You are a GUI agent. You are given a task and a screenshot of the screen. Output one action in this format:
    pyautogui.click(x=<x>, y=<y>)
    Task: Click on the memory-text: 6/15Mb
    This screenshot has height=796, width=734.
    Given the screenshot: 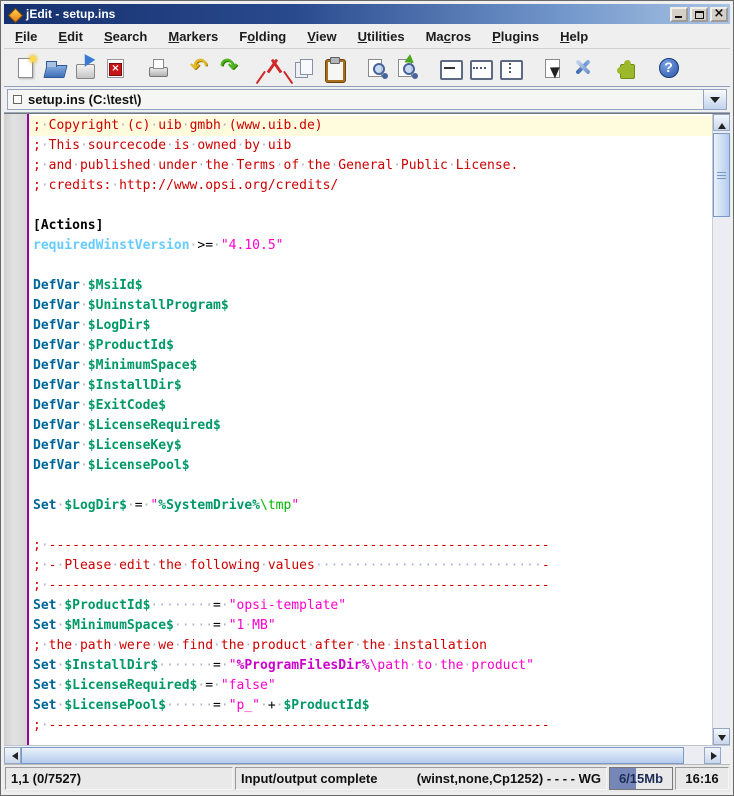 What is the action you would take?
    pyautogui.click(x=641, y=778)
    